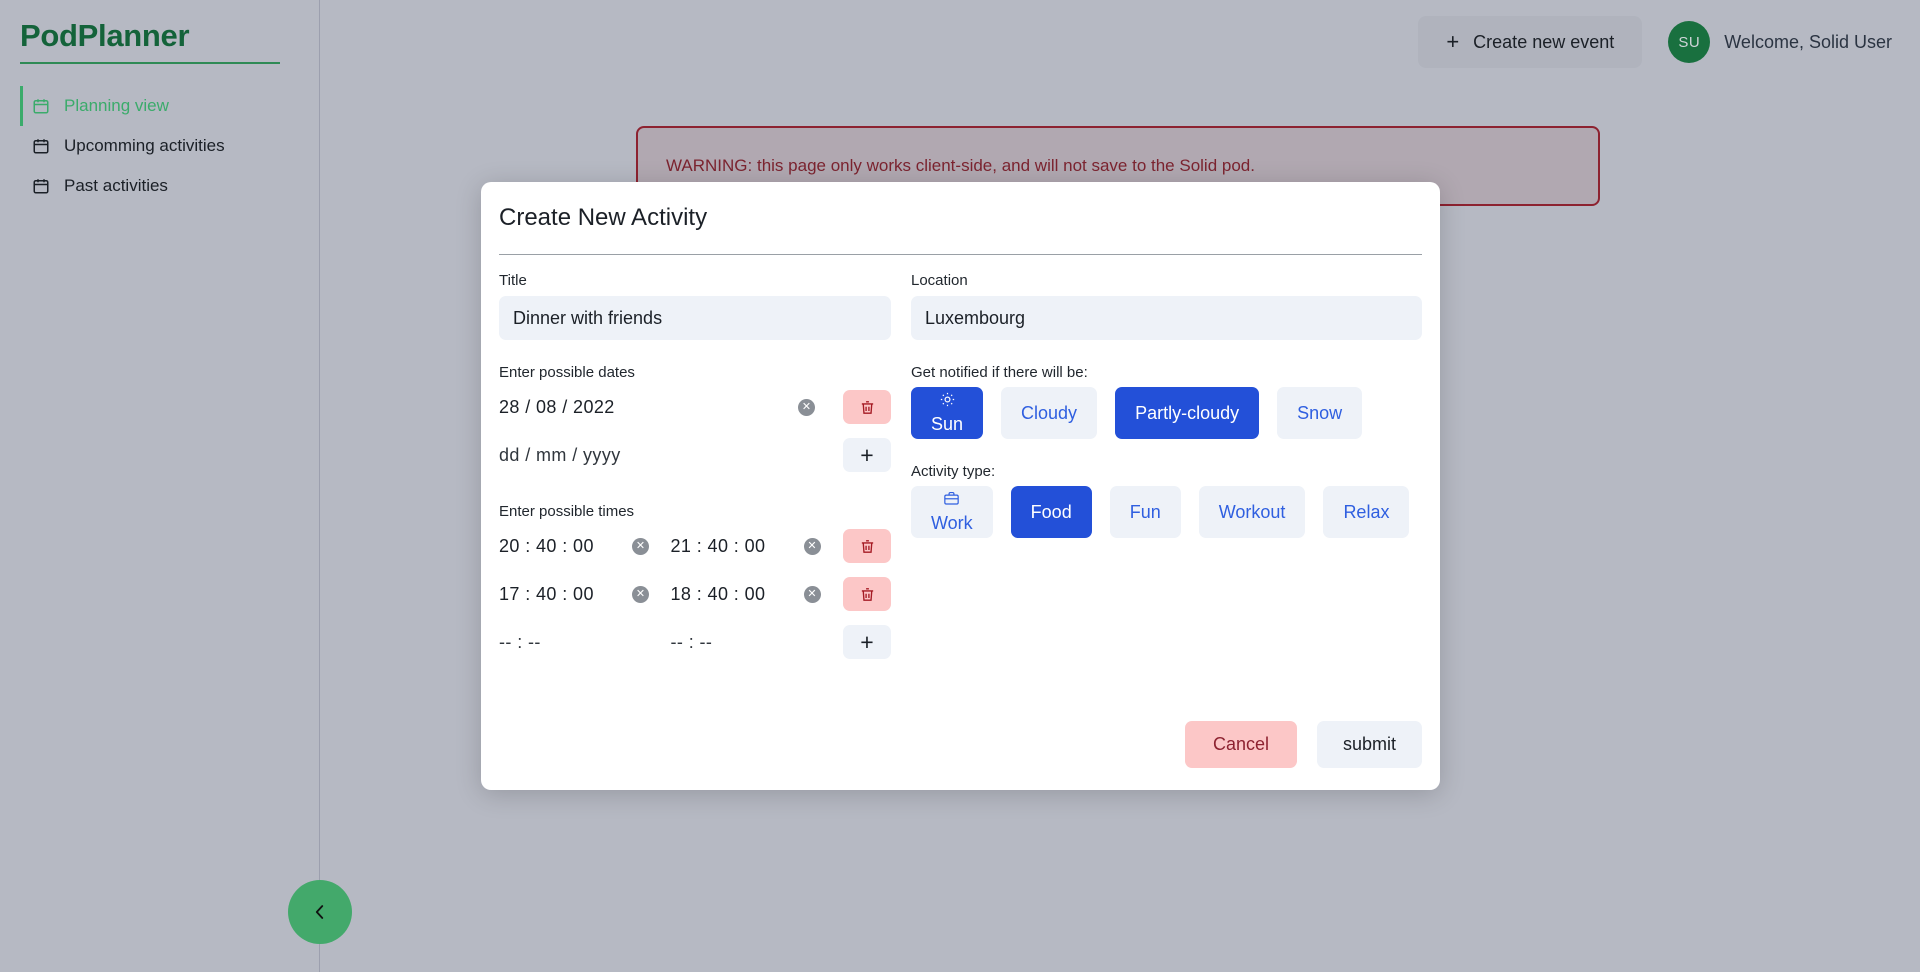 The width and height of the screenshot is (1920, 972). I want to click on delete-date-button, so click(867, 407).